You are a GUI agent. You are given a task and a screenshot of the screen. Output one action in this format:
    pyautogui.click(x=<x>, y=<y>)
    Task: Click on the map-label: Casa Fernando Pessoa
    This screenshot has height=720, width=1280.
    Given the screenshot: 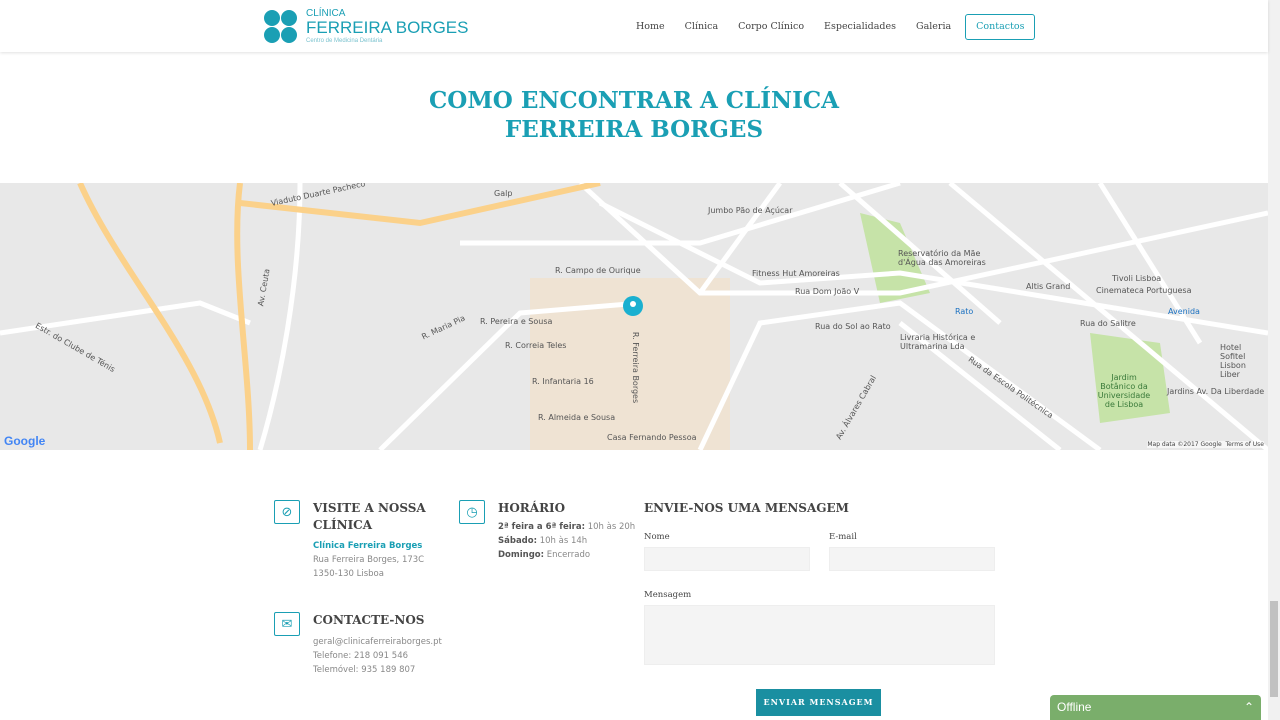 What is the action you would take?
    pyautogui.click(x=652, y=437)
    